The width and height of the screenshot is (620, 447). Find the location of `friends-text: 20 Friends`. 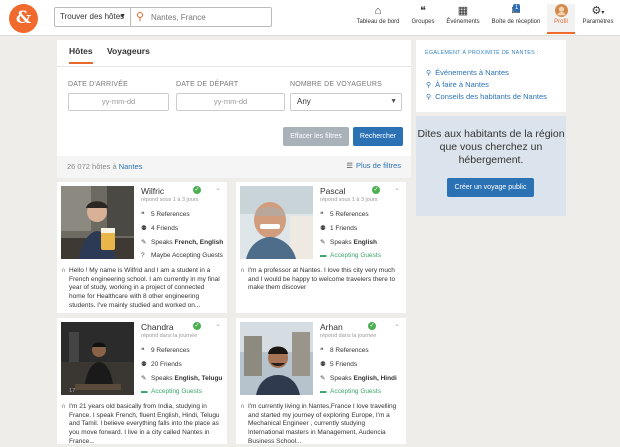

friends-text: 20 Friends is located at coordinates (166, 364).